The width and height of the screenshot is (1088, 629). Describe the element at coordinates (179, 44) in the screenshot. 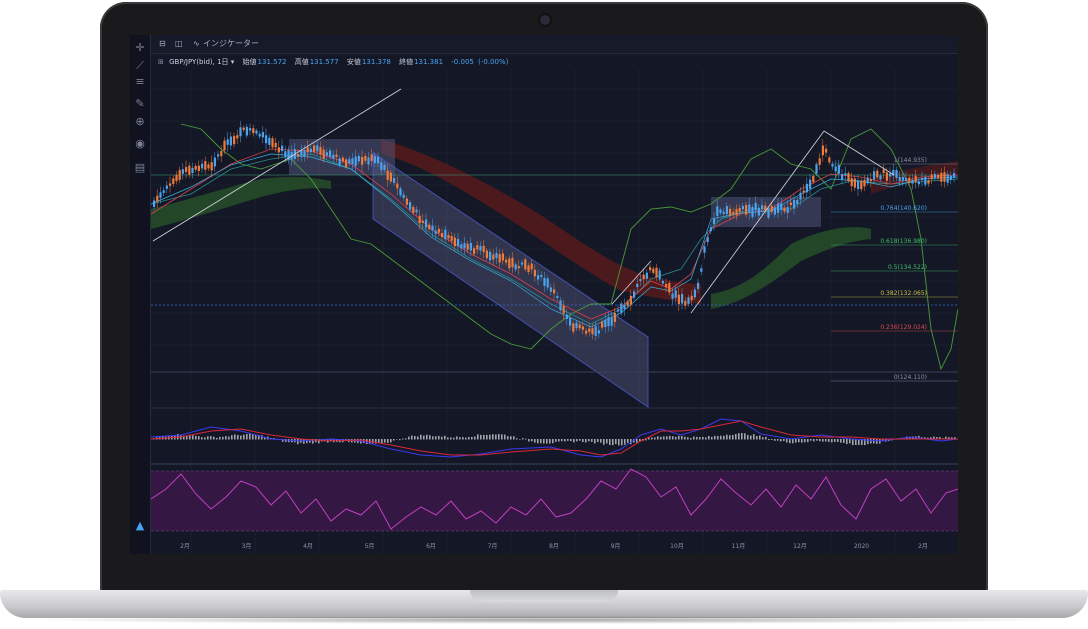

I see `compare-icon: ◫` at that location.